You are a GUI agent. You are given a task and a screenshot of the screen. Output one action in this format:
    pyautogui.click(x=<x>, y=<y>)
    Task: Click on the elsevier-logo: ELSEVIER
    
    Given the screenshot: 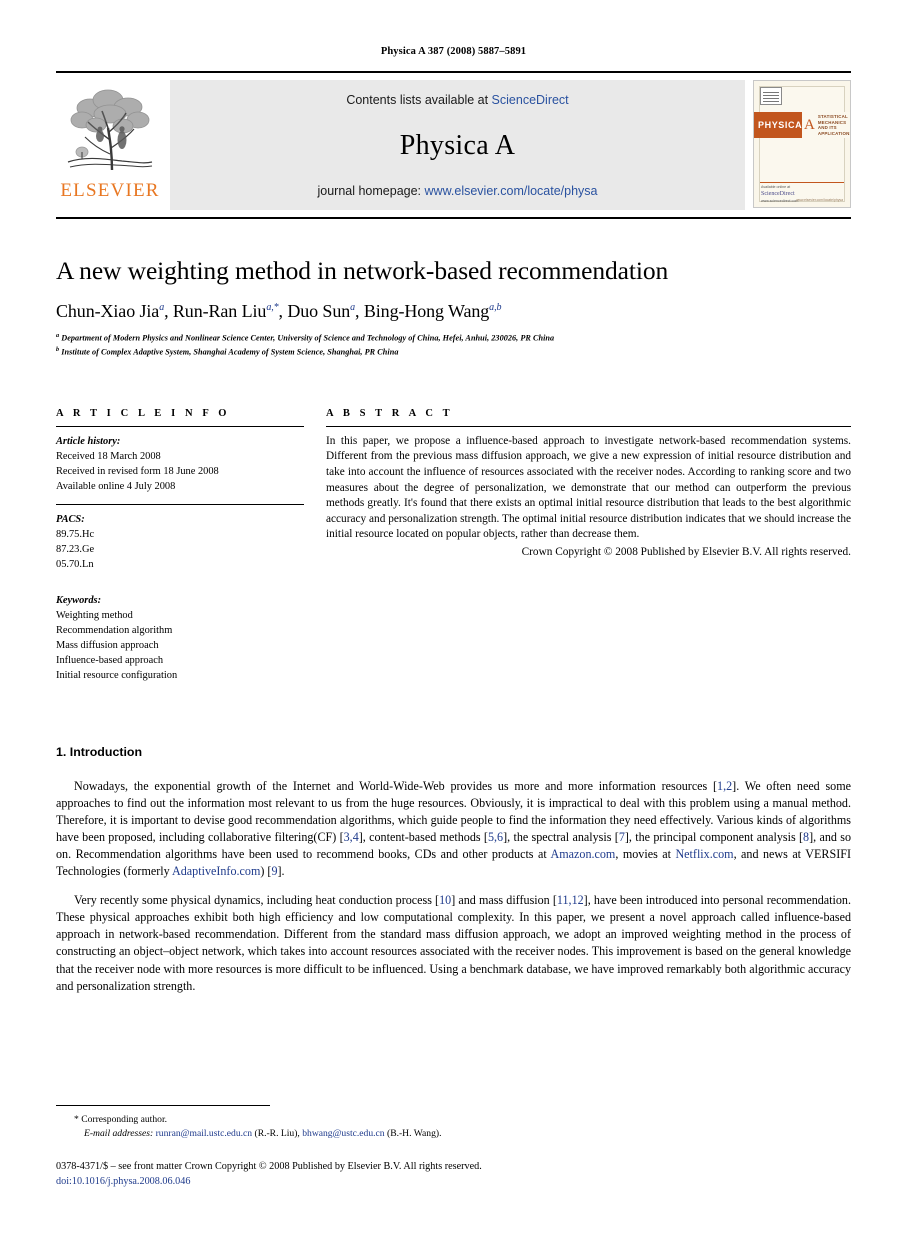 What is the action you would take?
    pyautogui.click(x=110, y=145)
    